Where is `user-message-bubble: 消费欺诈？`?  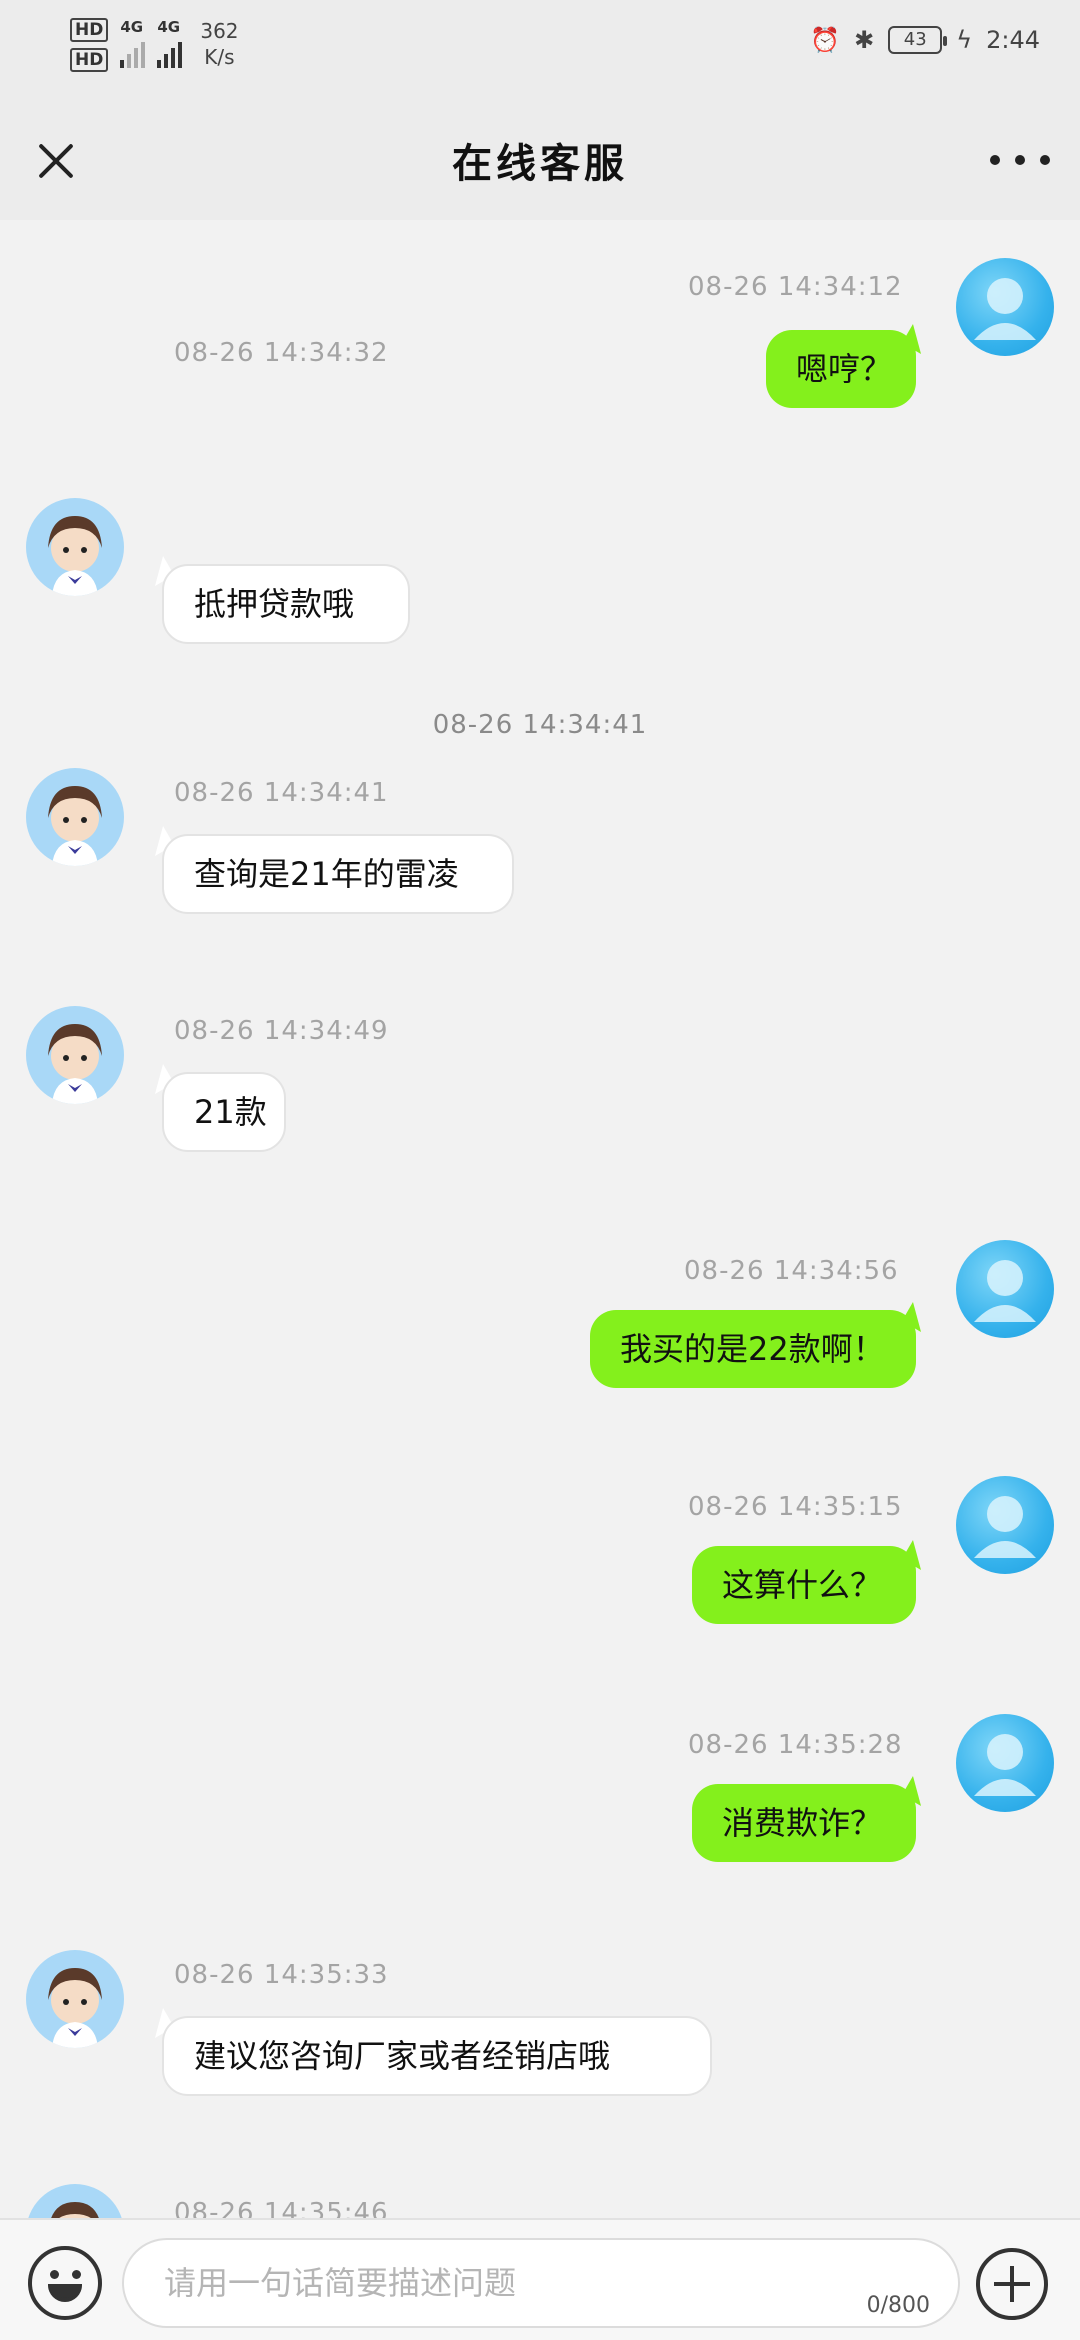
user-message-bubble: 消费欺诈？ is located at coordinates (804, 1823).